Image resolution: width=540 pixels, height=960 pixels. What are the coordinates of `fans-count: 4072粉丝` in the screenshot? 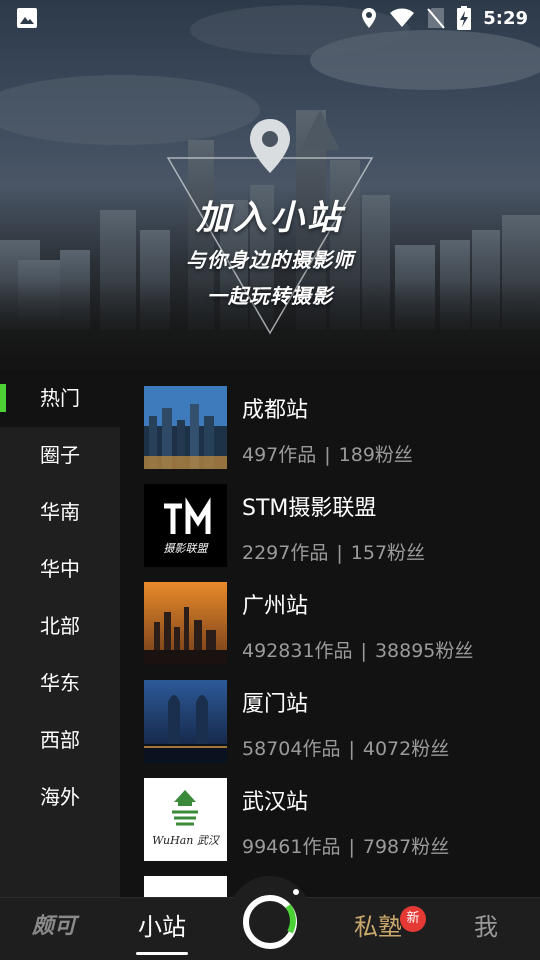 It's located at (406, 749).